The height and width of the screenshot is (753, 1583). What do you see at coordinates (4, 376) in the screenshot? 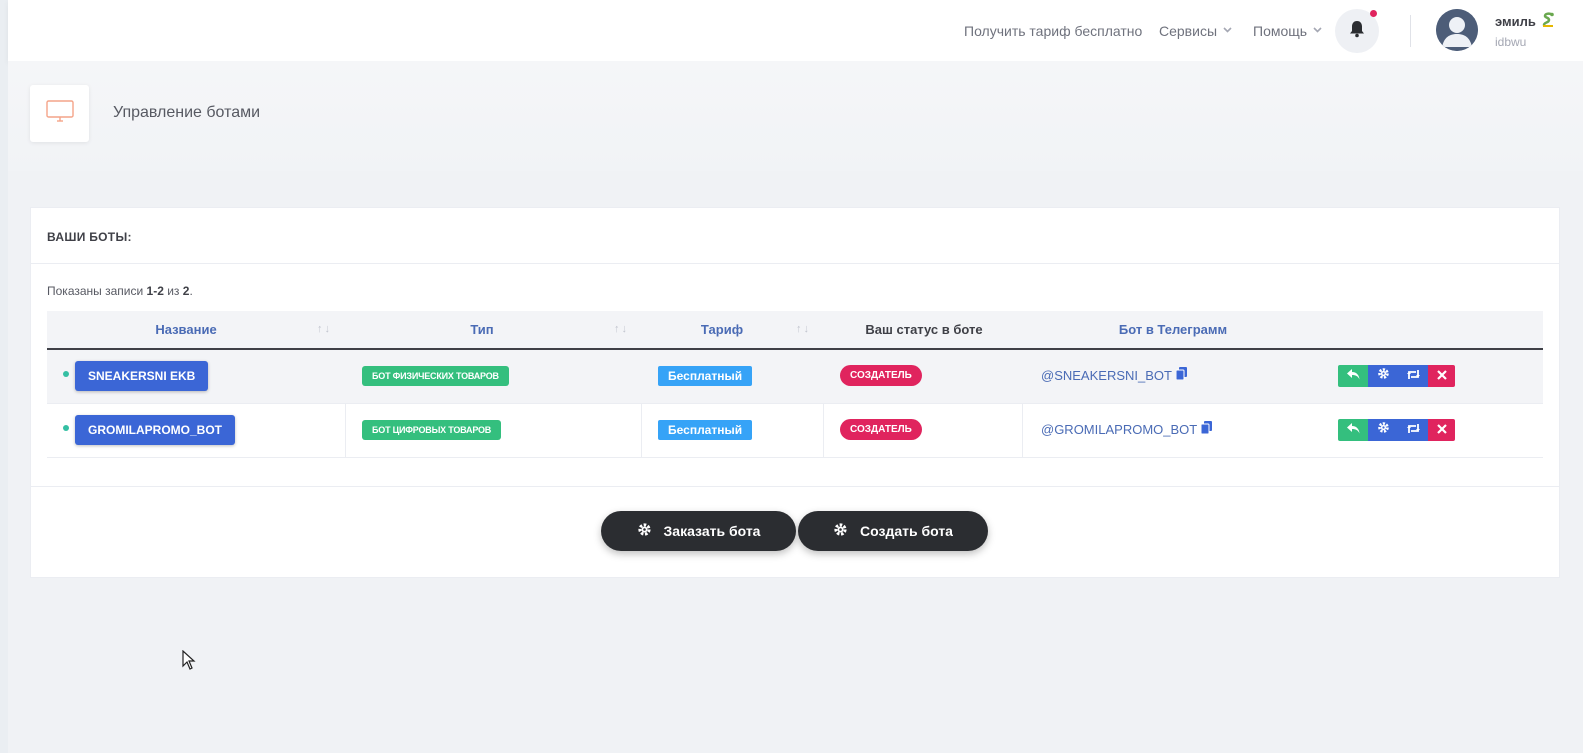
I see `left-edge-strip` at bounding box center [4, 376].